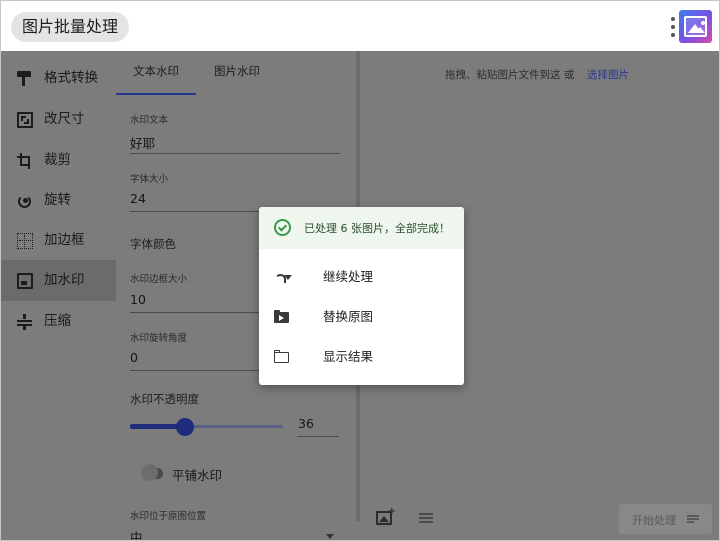 The width and height of the screenshot is (720, 541). What do you see at coordinates (156, 71) in the screenshot?
I see `tab-text-watermark: 文本水印` at bounding box center [156, 71].